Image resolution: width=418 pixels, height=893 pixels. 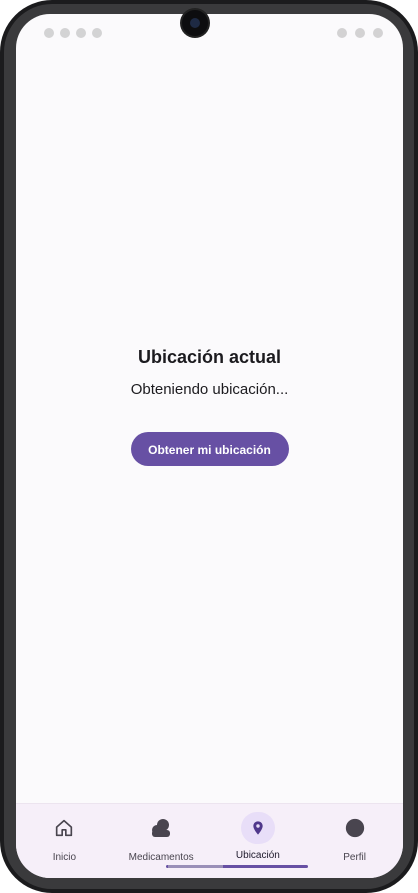 I want to click on get-location-button: Obtener mi ubicación, so click(x=209, y=449).